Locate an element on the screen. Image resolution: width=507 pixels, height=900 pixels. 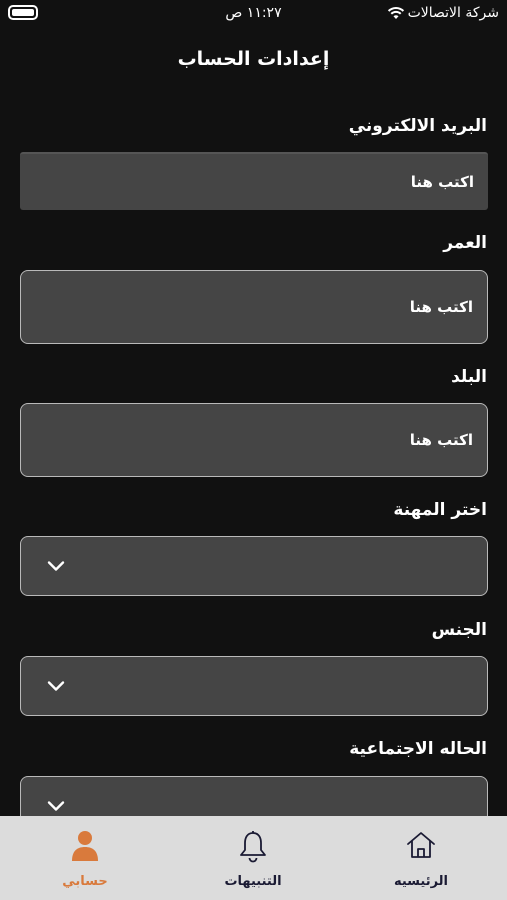
age-field: اكتب هنا is located at coordinates (254, 307).